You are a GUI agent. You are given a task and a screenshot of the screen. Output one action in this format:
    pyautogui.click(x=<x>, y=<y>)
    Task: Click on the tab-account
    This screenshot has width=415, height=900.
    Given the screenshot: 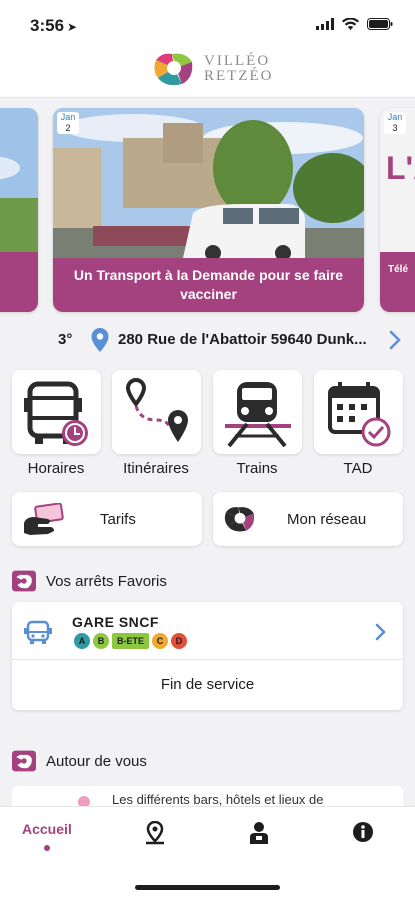 What is the action you would take?
    pyautogui.click(x=259, y=835)
    